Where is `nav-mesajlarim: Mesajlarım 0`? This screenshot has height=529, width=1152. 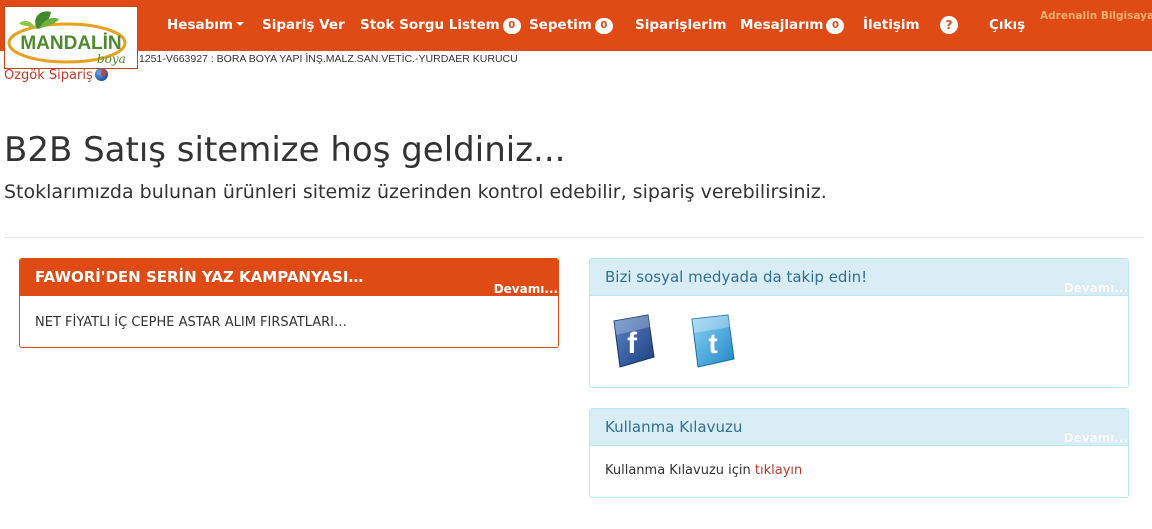
nav-mesajlarim: Mesajlarım 0 is located at coordinates (792, 25).